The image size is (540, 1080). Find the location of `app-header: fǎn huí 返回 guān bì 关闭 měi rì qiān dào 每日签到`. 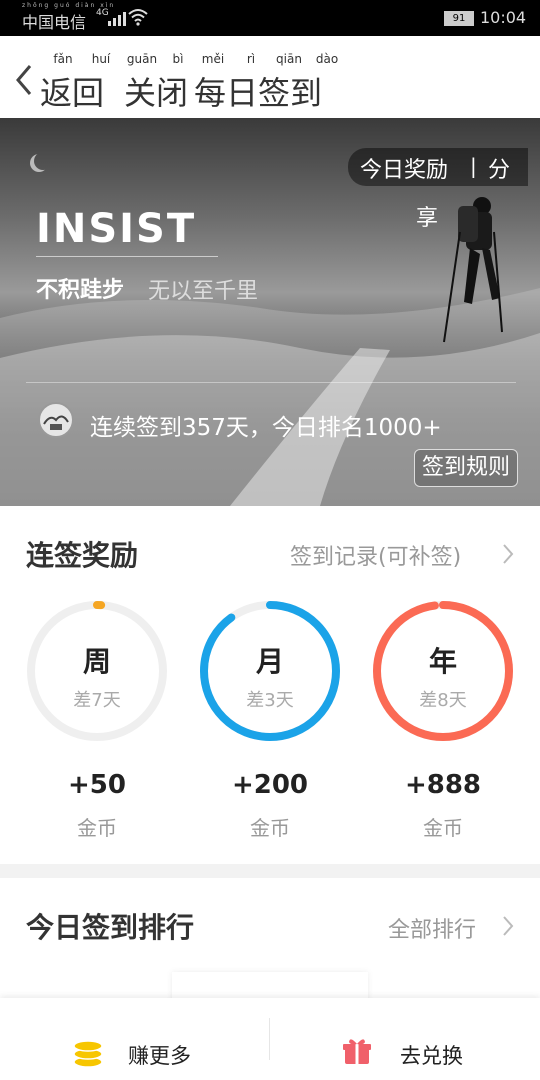

app-header: fǎn huí 返回 guān bì 关闭 měi rì qiān dào 每日签到 is located at coordinates (270, 77).